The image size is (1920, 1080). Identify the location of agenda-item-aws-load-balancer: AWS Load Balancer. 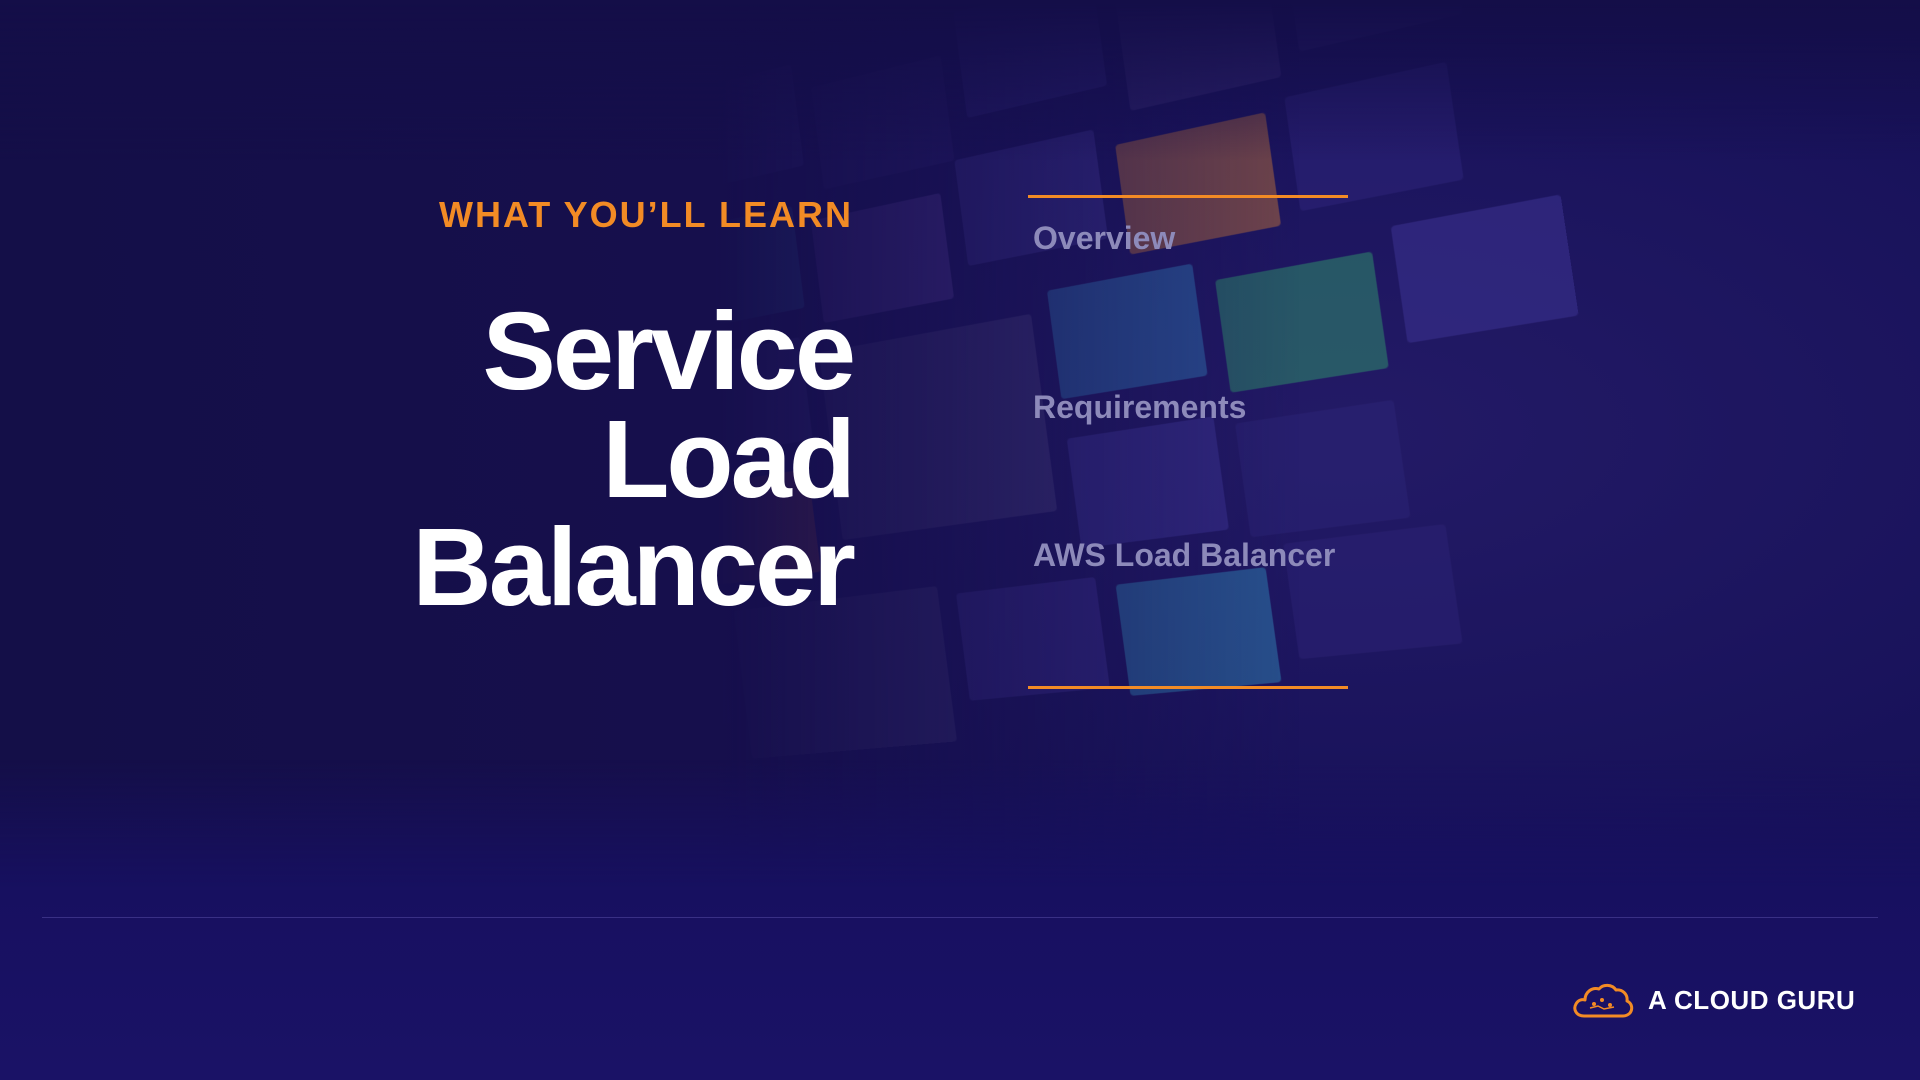
(1184, 555).